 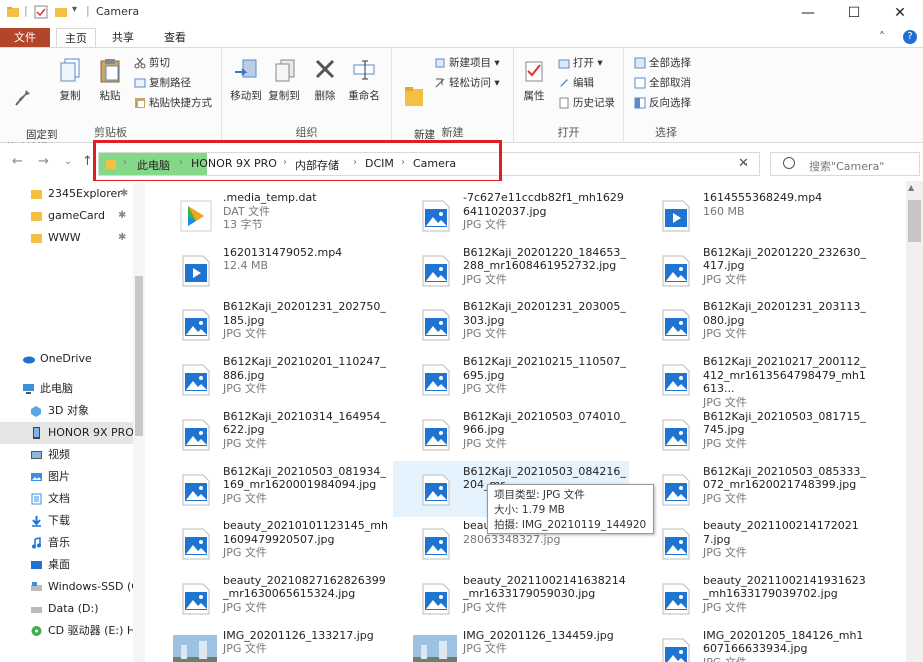 What do you see at coordinates (87, 161) in the screenshot?
I see `up-arrow-icon: ↑` at bounding box center [87, 161].